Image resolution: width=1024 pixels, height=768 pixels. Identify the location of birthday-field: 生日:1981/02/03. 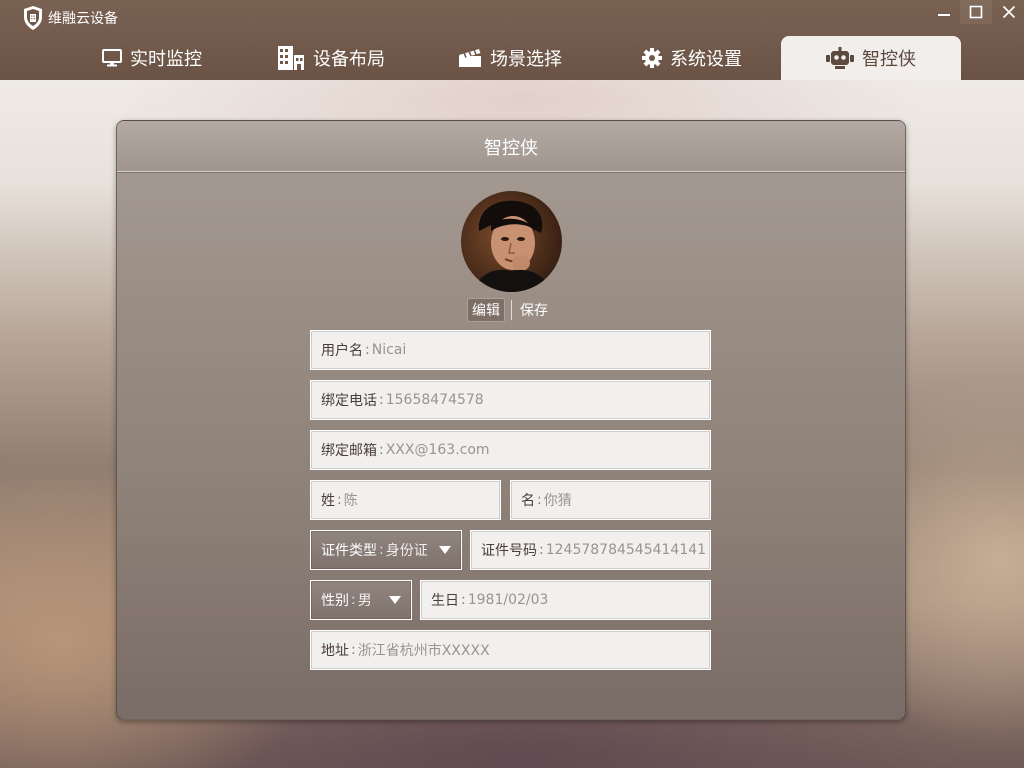
(565, 600).